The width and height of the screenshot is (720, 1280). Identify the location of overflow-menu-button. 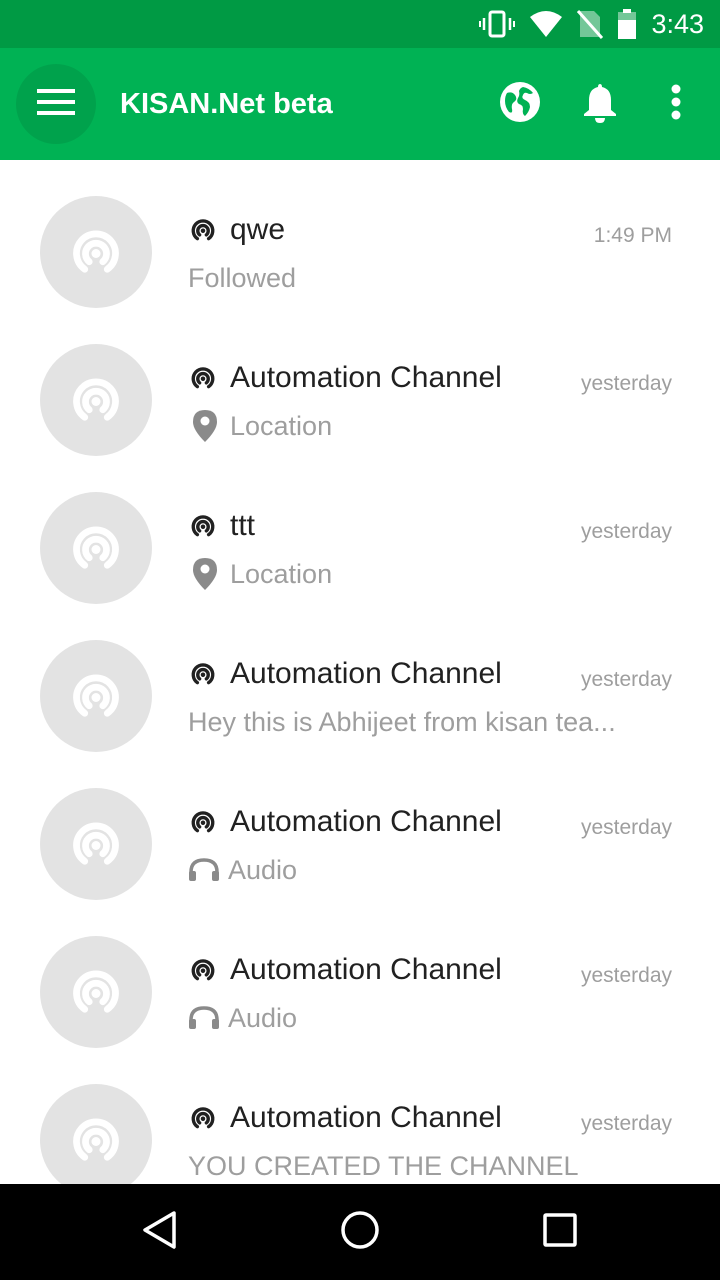
(676, 104).